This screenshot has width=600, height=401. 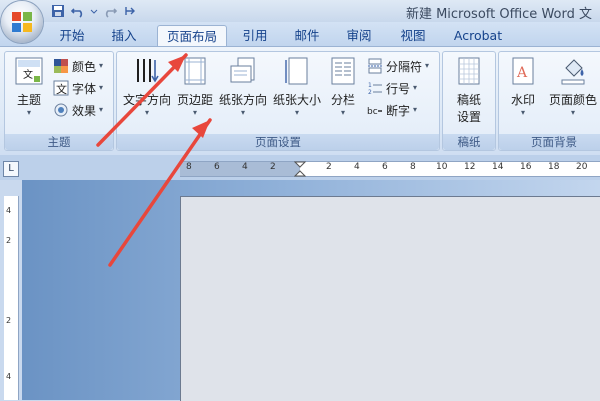 I want to click on breaks-button: 分隔符 ▾, so click(x=398, y=66).